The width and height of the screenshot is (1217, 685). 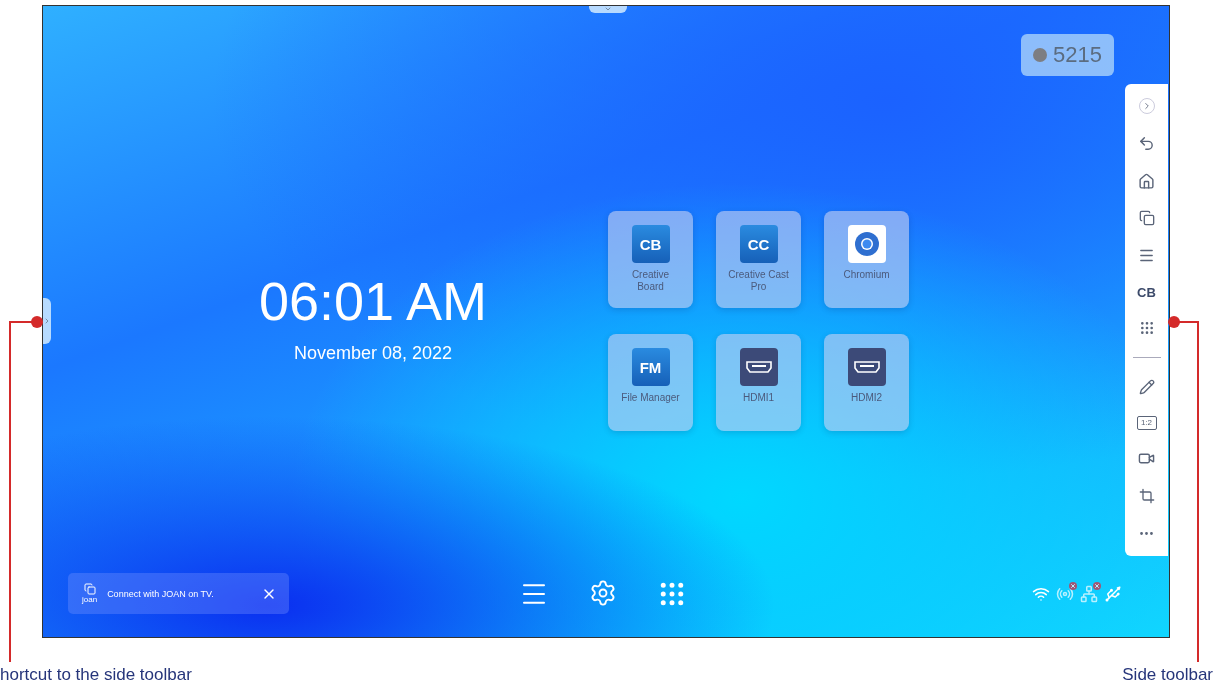 I want to click on app-tile: Chromium, so click(x=866, y=259).